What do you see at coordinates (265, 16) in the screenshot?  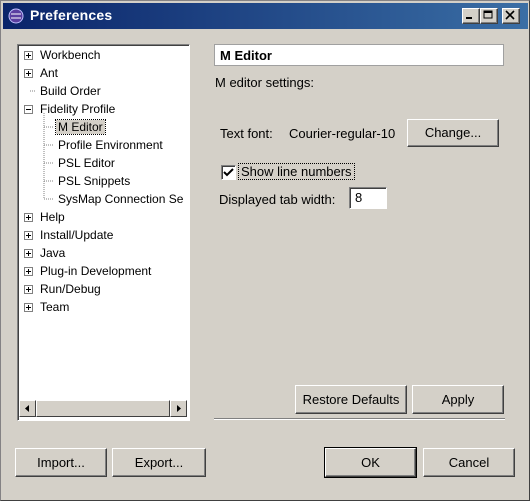 I see `title-bar: Preferences` at bounding box center [265, 16].